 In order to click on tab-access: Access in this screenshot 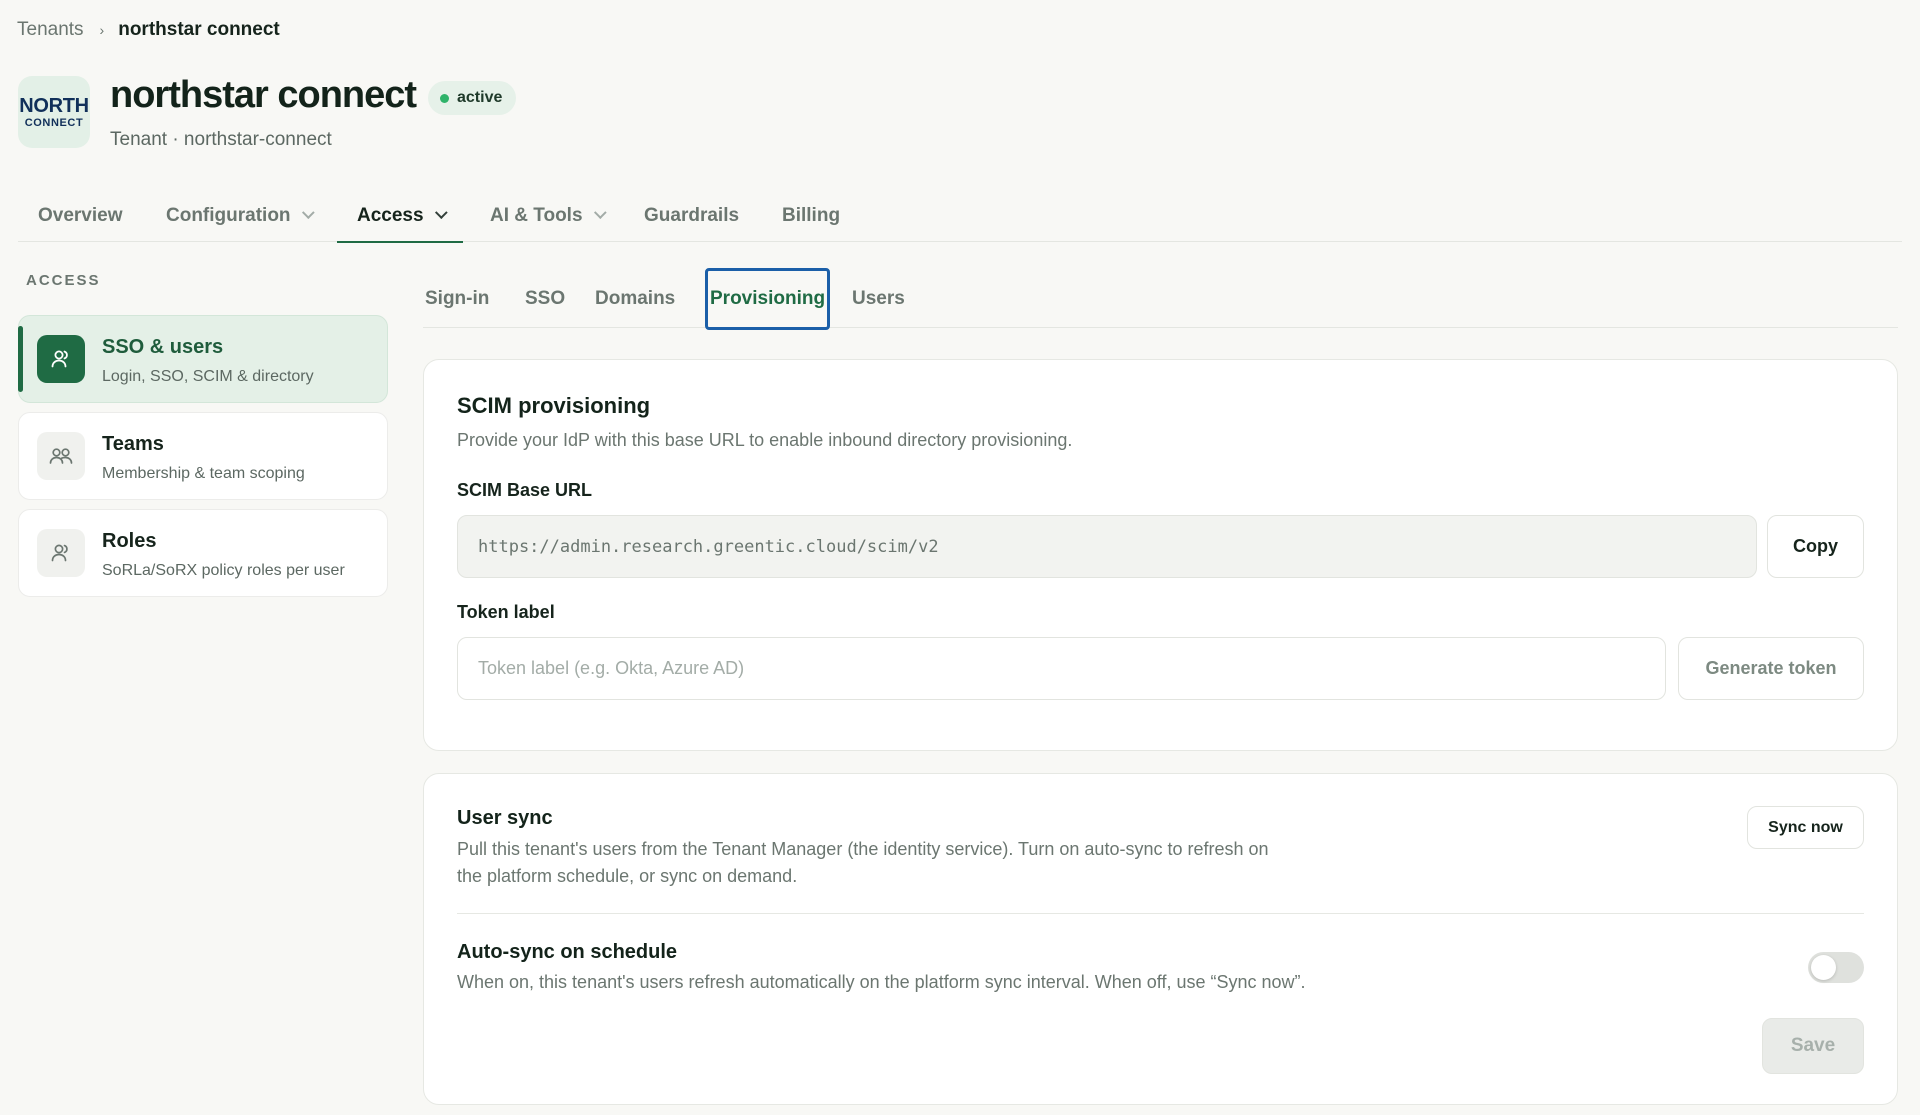, I will do `click(400, 216)`.